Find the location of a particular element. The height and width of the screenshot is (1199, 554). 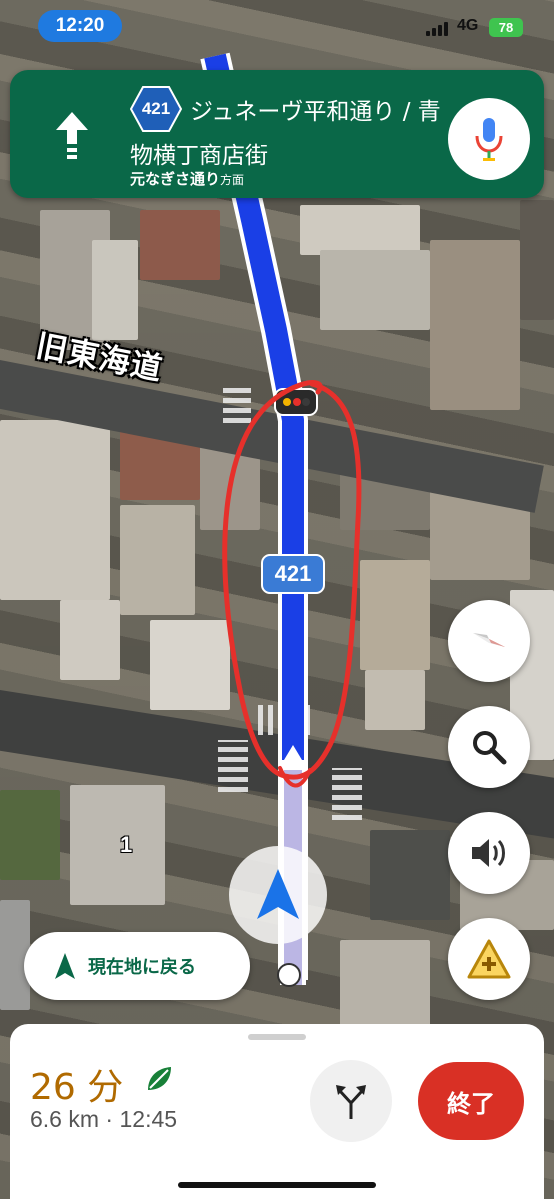

signal-icon is located at coordinates (439, 28).